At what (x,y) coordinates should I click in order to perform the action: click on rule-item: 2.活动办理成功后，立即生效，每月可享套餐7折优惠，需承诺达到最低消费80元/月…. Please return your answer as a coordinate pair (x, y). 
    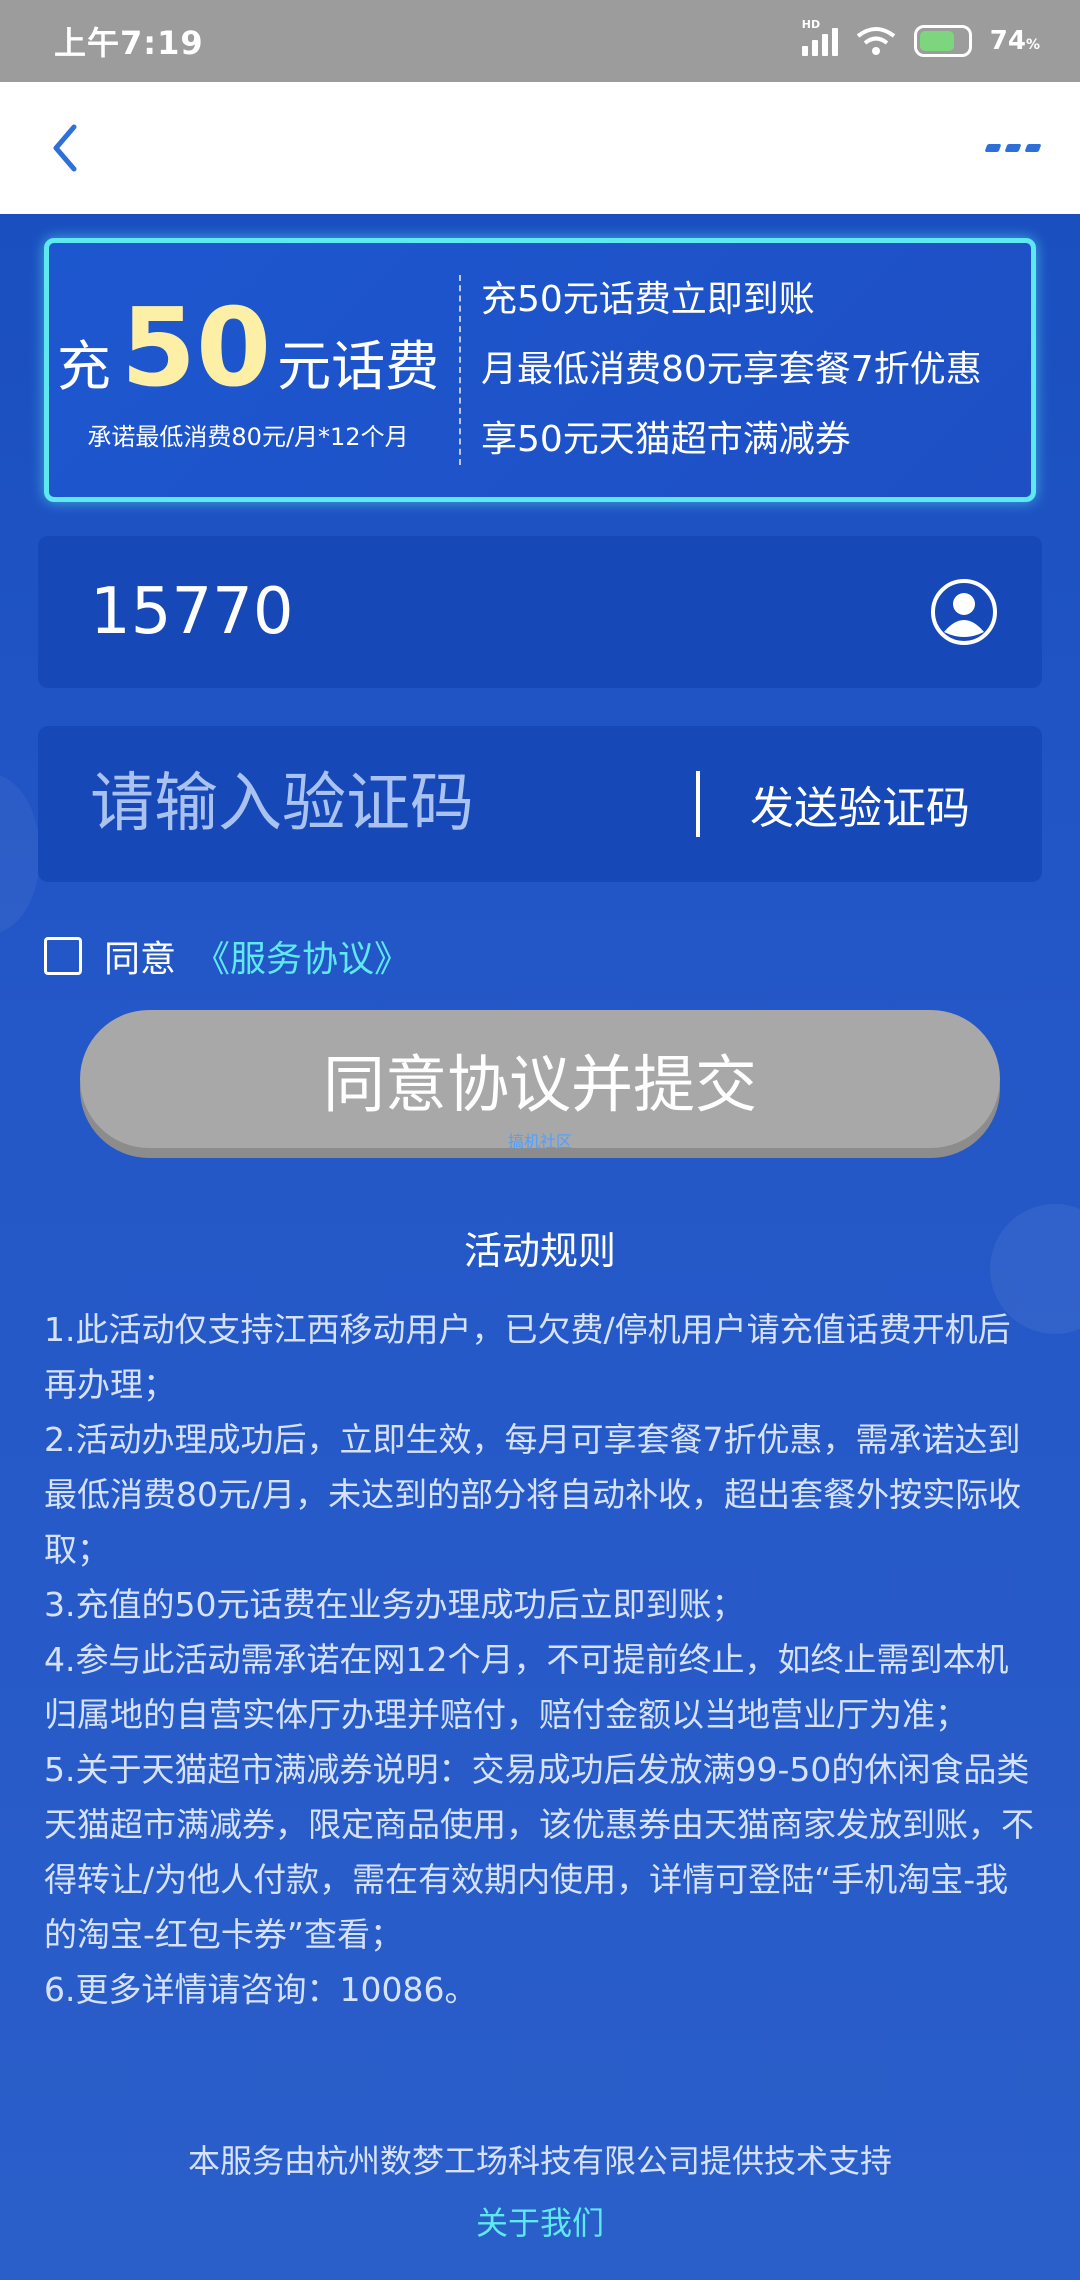
    Looking at the image, I should click on (533, 1494).